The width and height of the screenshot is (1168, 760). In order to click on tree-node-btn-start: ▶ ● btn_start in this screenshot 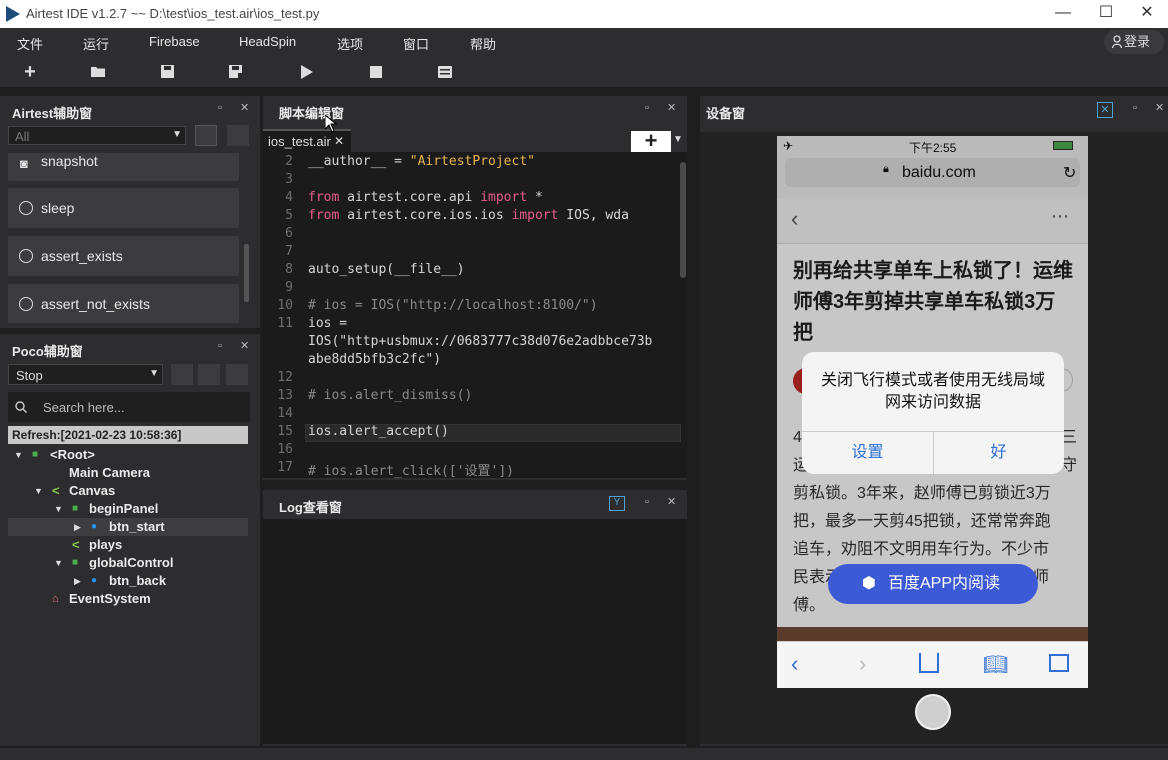, I will do `click(128, 527)`.